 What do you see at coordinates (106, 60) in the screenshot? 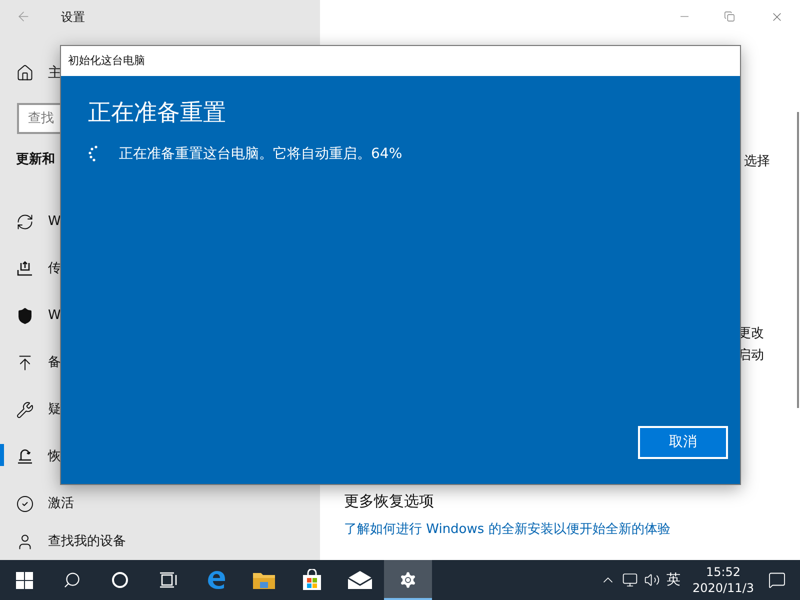
I see `dialog-title: 初始化这台电脑` at bounding box center [106, 60].